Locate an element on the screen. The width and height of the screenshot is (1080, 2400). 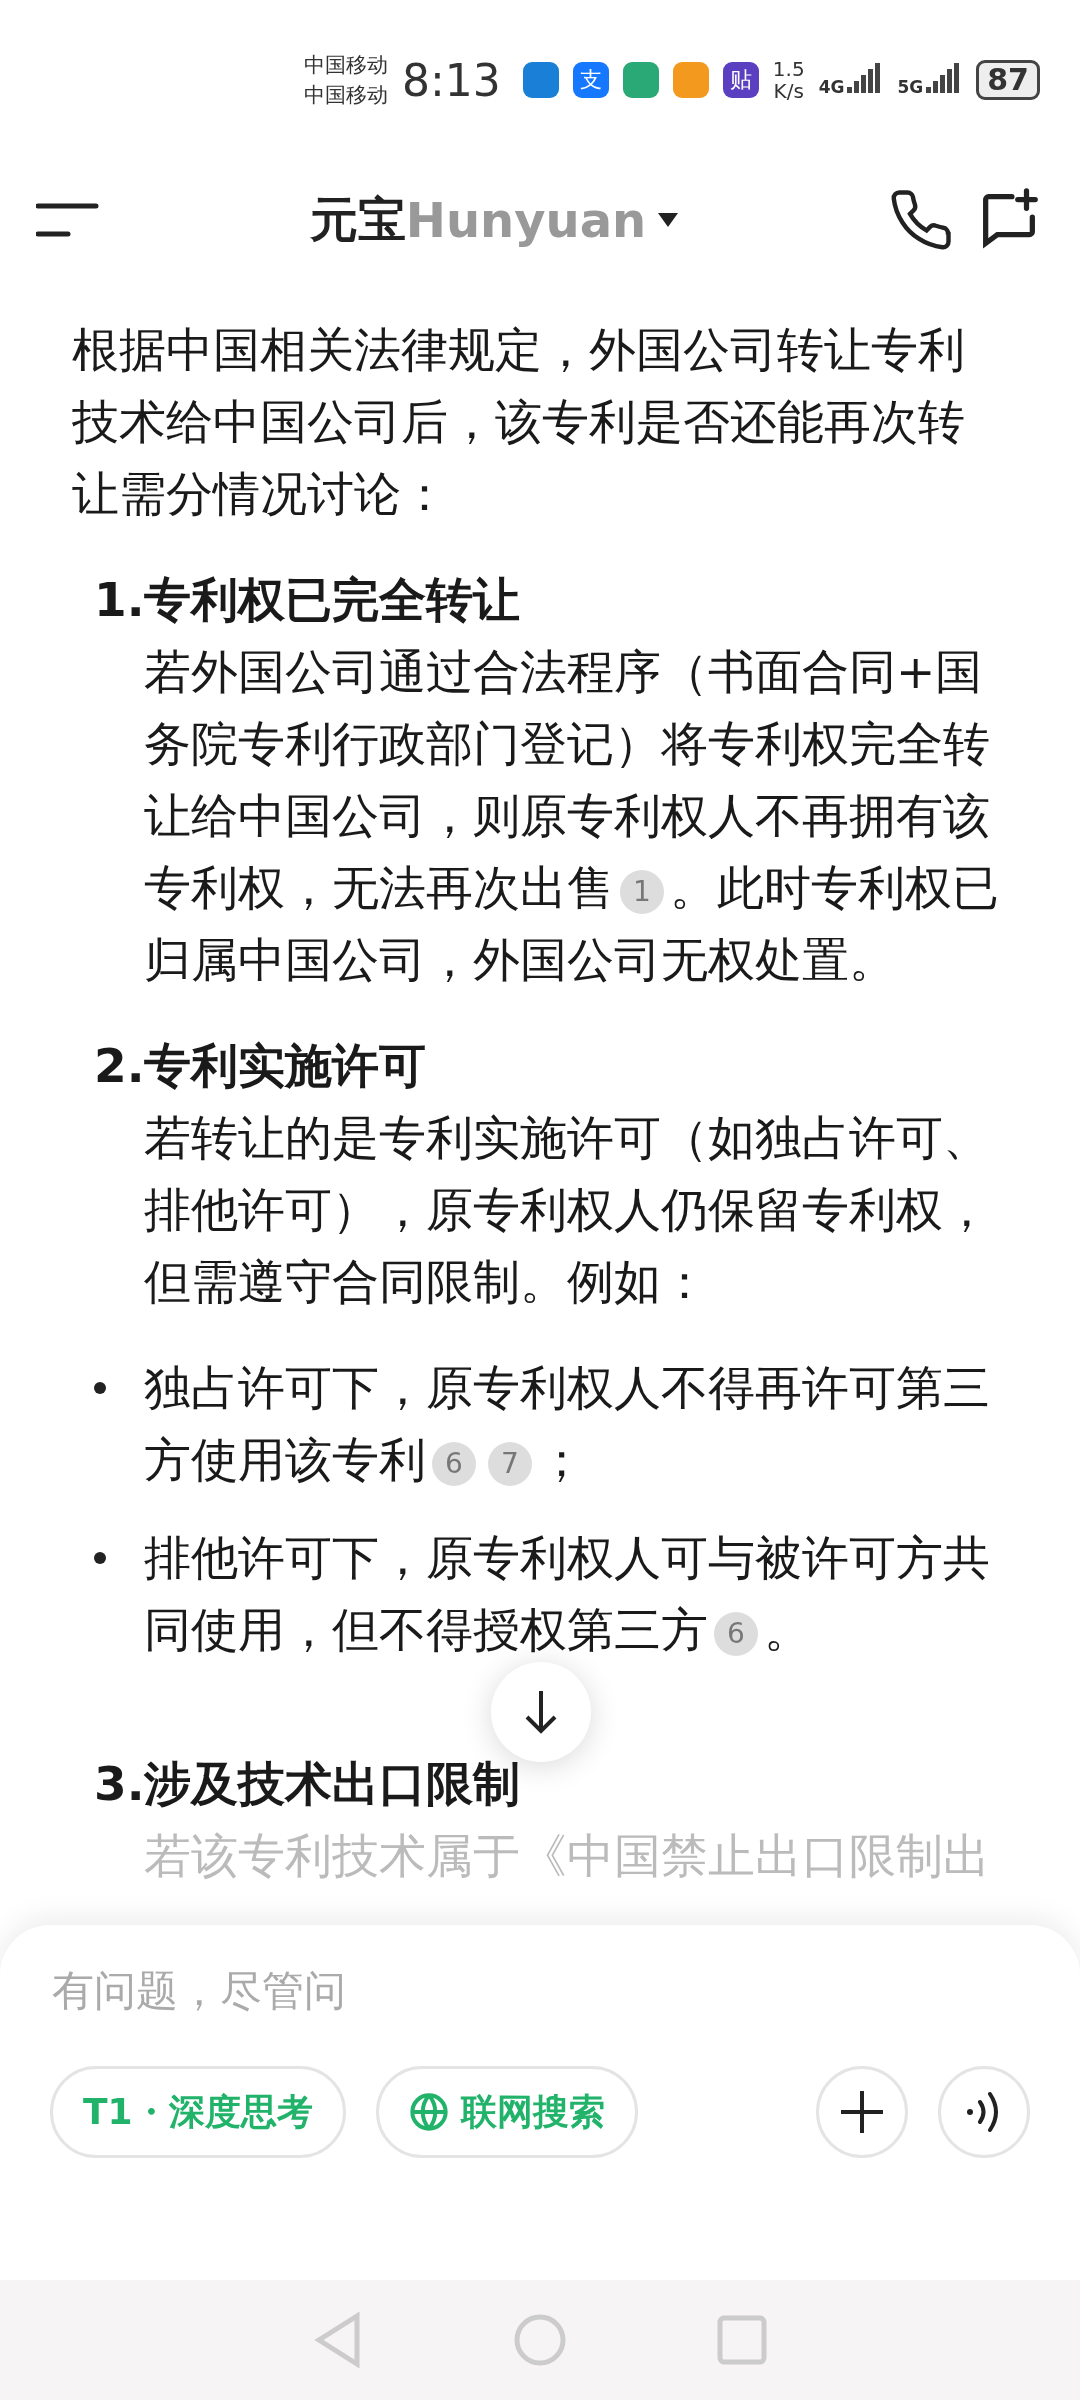
answer-paragraph: 独占许可下，原专利权人不得再许可第三方使用该专利 6 7 ； is located at coordinates (567, 1424).